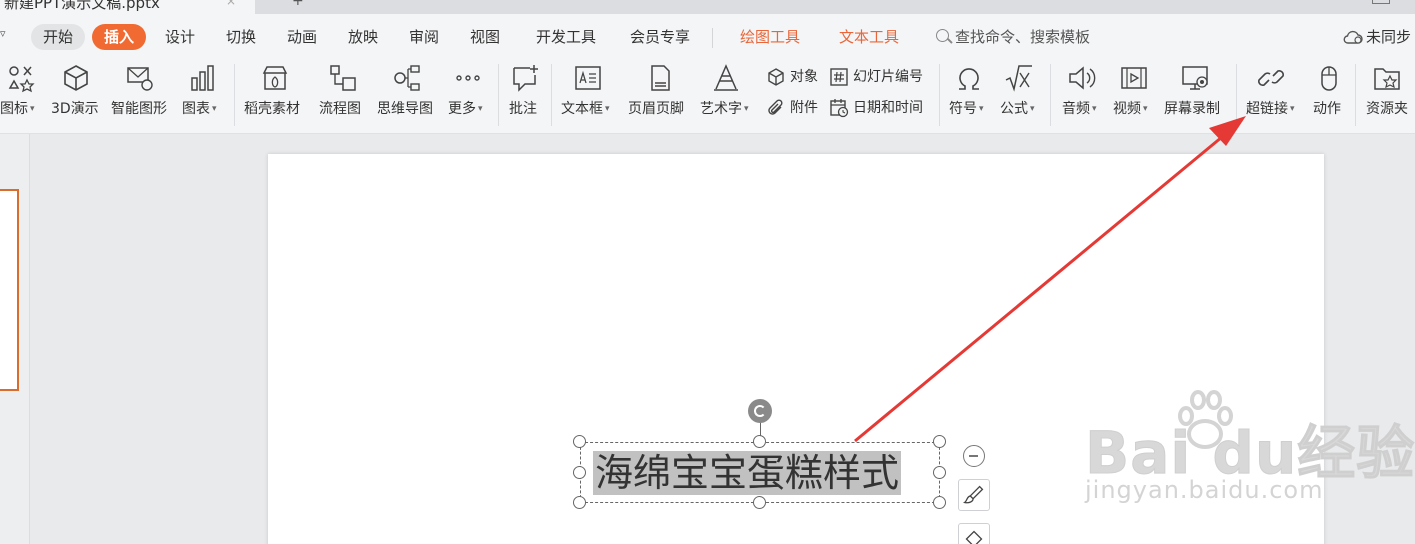 This screenshot has width=1415, height=544. I want to click on action-button: 动作, so click(1329, 96).